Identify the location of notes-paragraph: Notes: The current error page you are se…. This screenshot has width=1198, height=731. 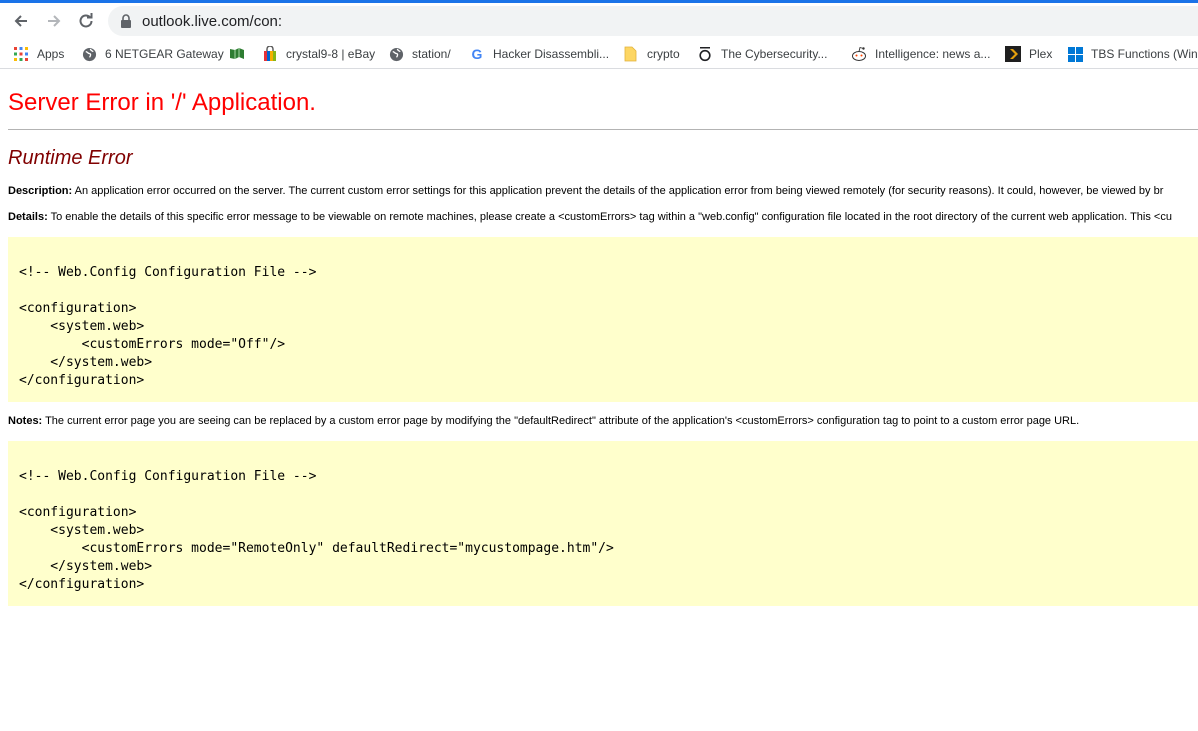
(543, 421).